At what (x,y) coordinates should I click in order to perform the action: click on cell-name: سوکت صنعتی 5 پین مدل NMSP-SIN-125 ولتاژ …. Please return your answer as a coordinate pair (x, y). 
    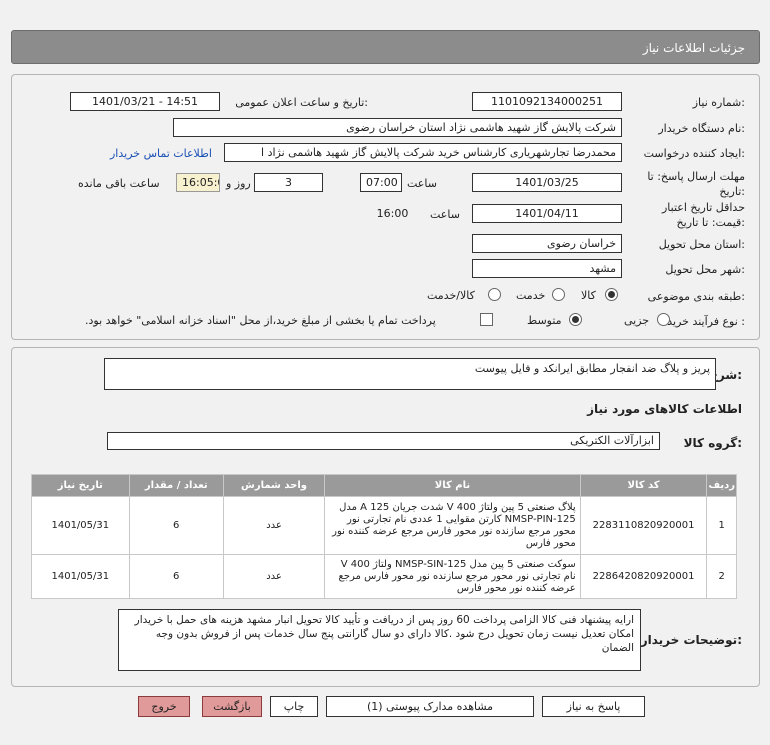
    Looking at the image, I should click on (452, 576).